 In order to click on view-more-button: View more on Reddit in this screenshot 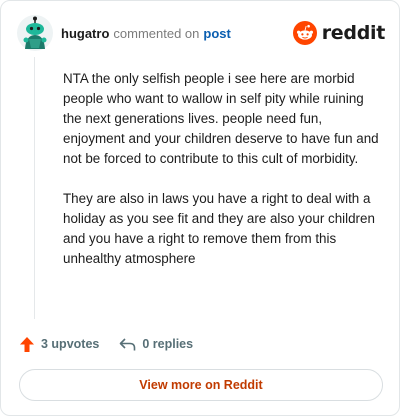, I will do `click(201, 385)`.